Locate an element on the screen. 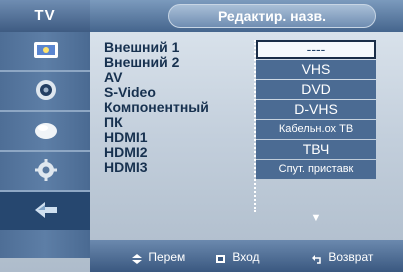  menu-title-label: TV is located at coordinates (45, 15).